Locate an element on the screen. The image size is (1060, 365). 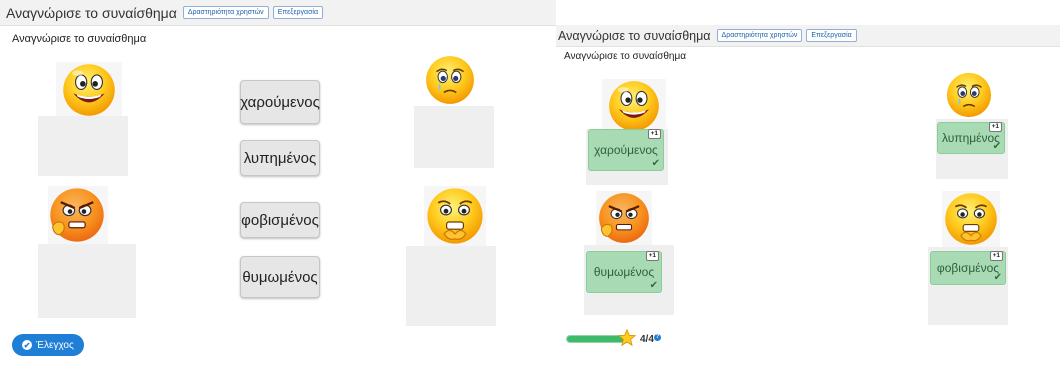
placed-word-angry: θυμωμένος +1 ✔ is located at coordinates (624, 272).